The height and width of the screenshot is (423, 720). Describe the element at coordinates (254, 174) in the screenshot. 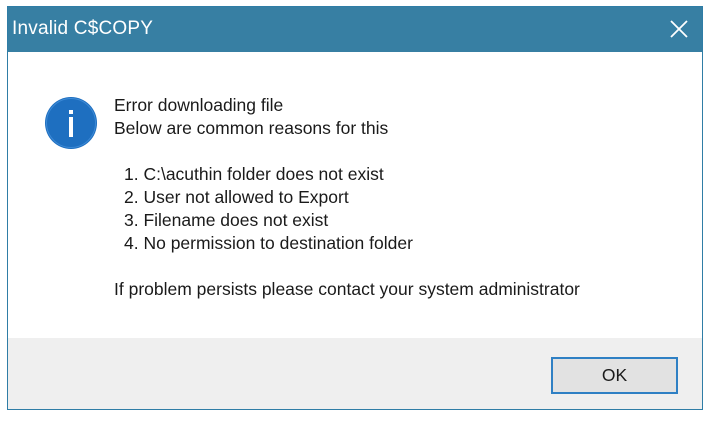

I see `reason-item: 1. C:\acuthin folder does not exist` at that location.